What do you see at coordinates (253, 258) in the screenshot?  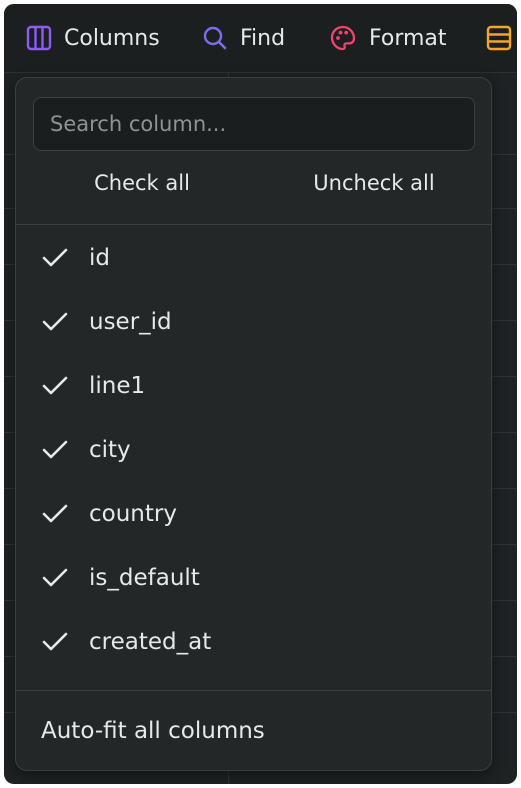 I see `column-item: id` at bounding box center [253, 258].